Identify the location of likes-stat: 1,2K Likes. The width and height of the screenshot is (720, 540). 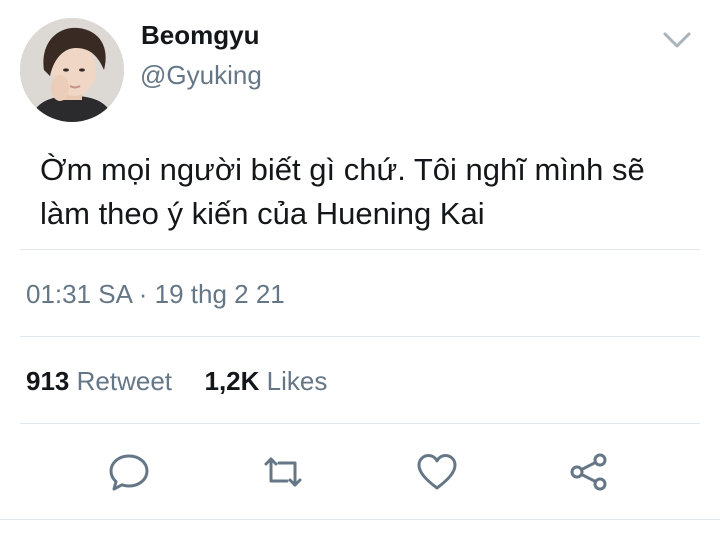
(262, 381).